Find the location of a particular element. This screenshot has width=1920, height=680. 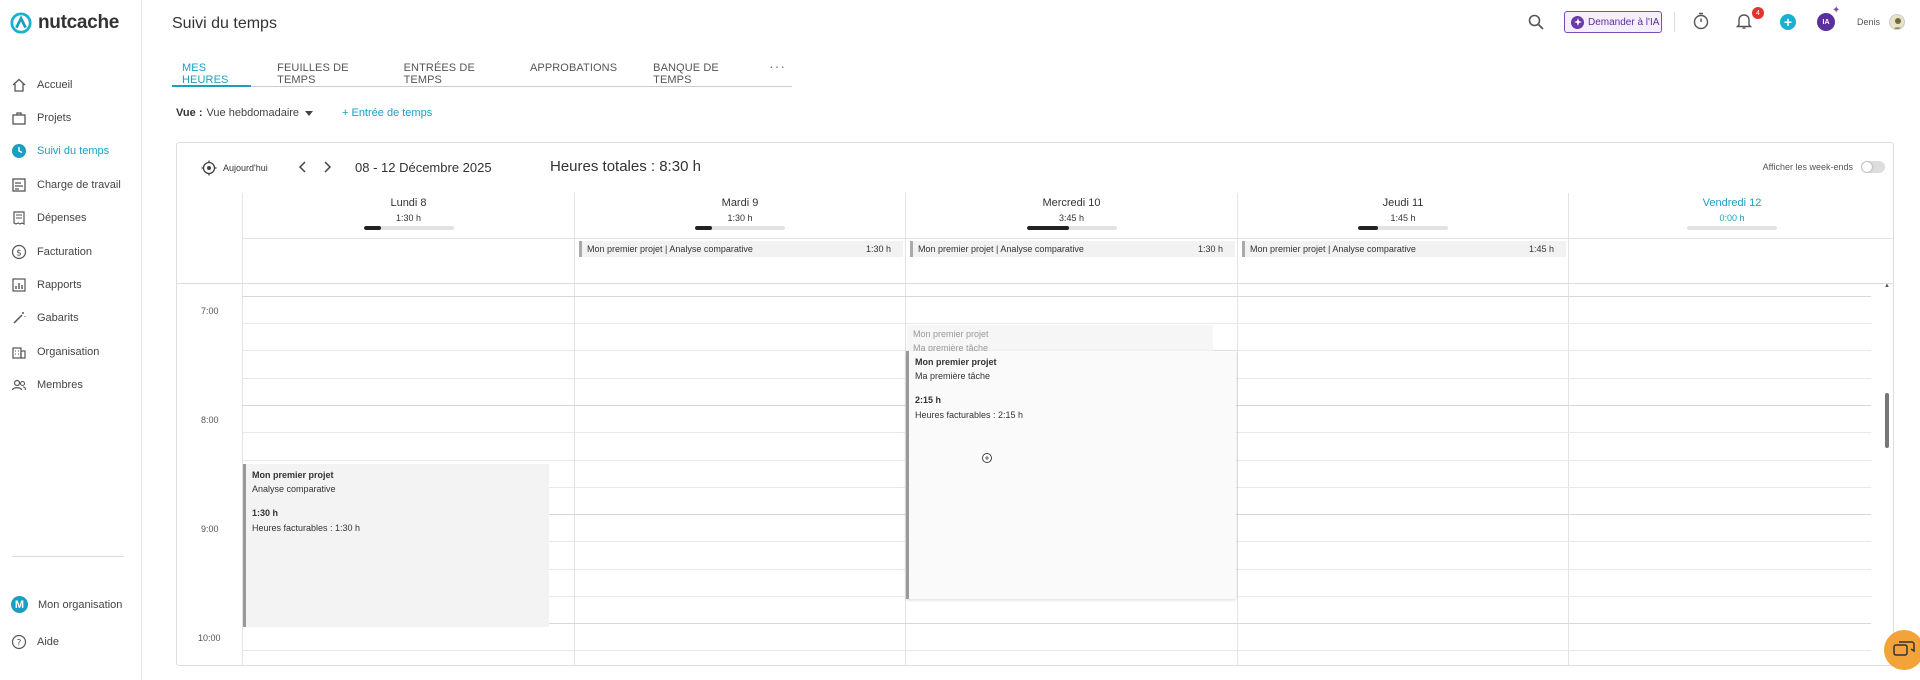

day-name: Lundi 8 is located at coordinates (408, 203).